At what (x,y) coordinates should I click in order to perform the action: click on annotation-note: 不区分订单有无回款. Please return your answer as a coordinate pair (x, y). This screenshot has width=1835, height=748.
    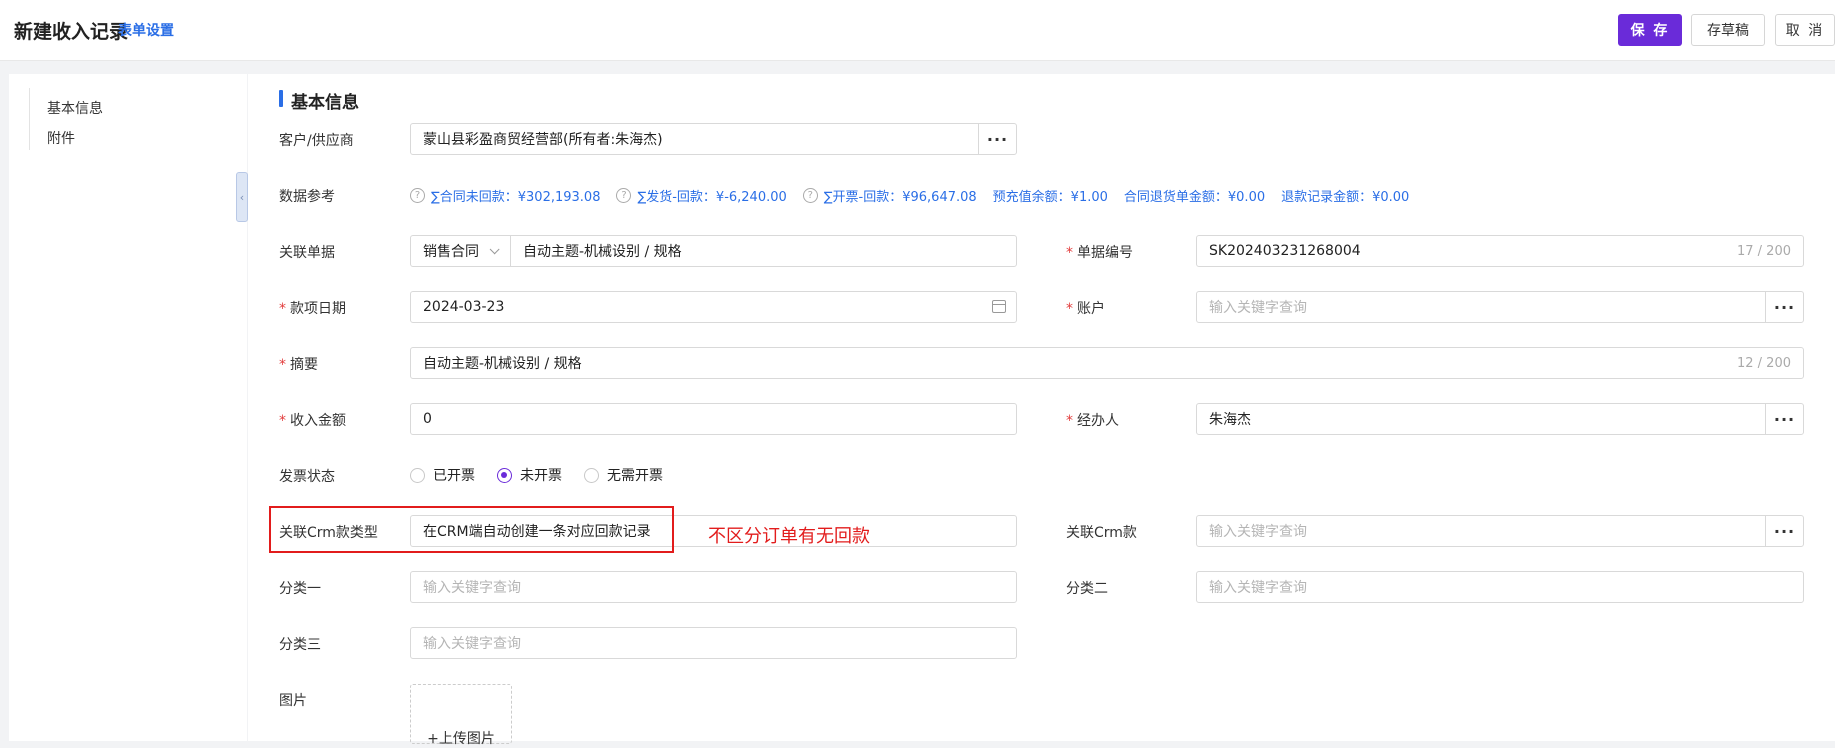
    Looking at the image, I should click on (789, 536).